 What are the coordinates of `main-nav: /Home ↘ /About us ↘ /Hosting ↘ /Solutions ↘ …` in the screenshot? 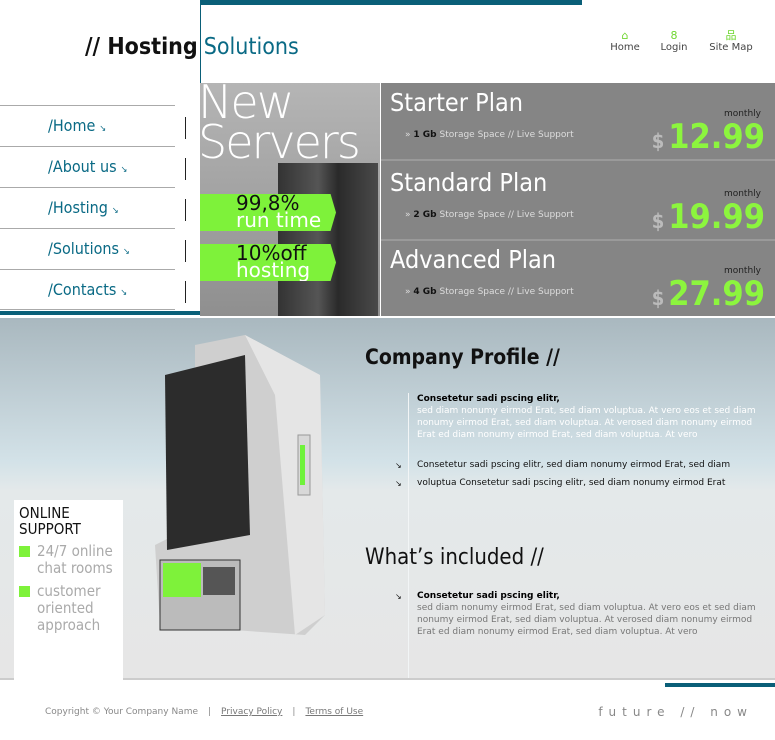 It's located at (93, 207).